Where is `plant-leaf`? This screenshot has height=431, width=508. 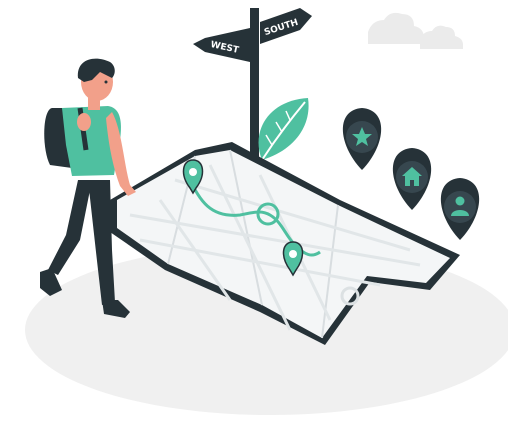
plant-leaf is located at coordinates (283, 129).